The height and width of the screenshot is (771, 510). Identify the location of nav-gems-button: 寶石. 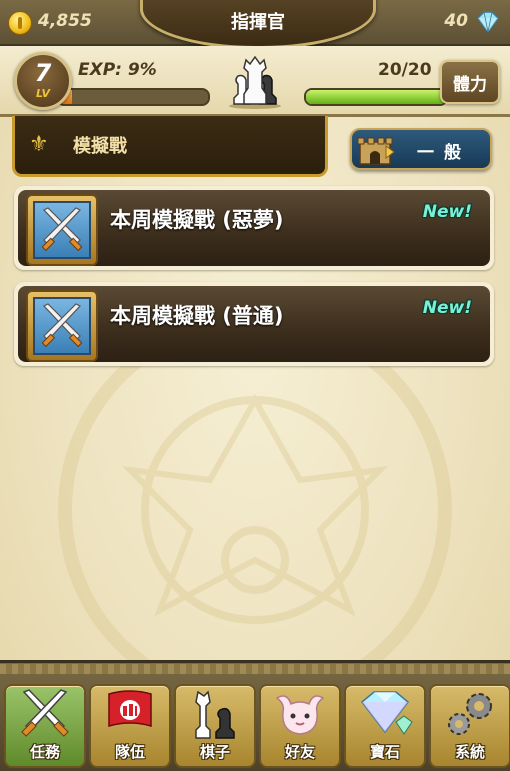
(385, 726).